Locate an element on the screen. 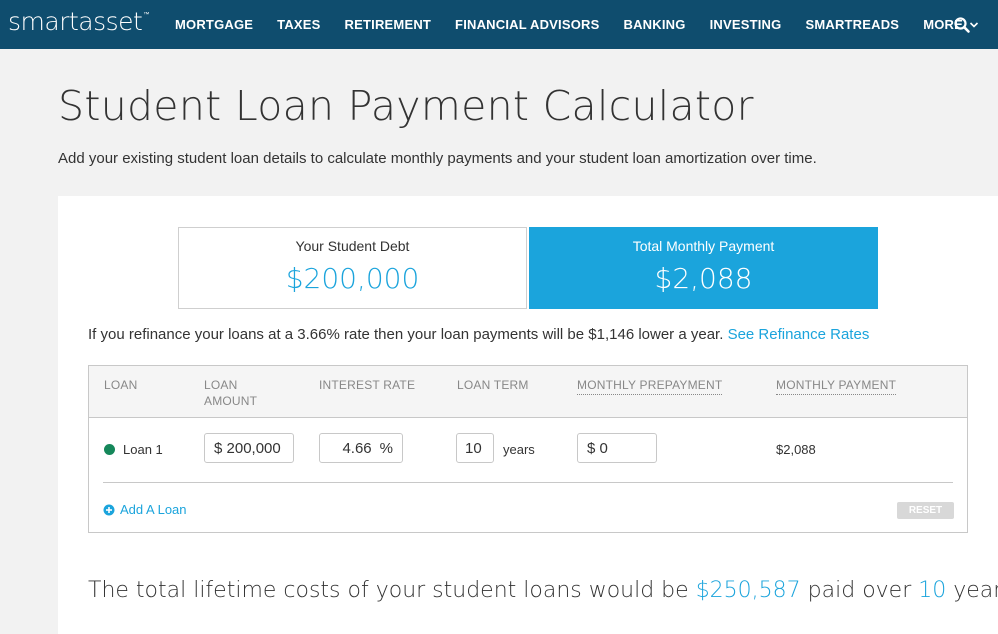  monthly-payment-value: $2,088 is located at coordinates (703, 278).